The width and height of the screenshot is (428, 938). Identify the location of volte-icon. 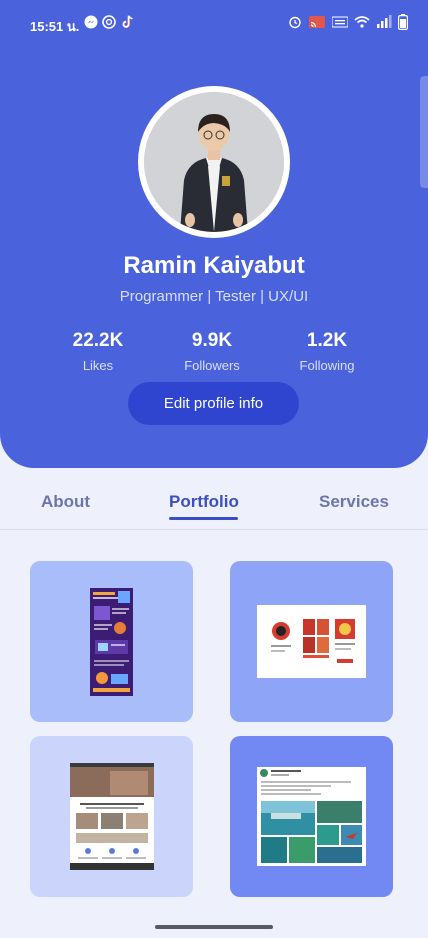
(340, 22).